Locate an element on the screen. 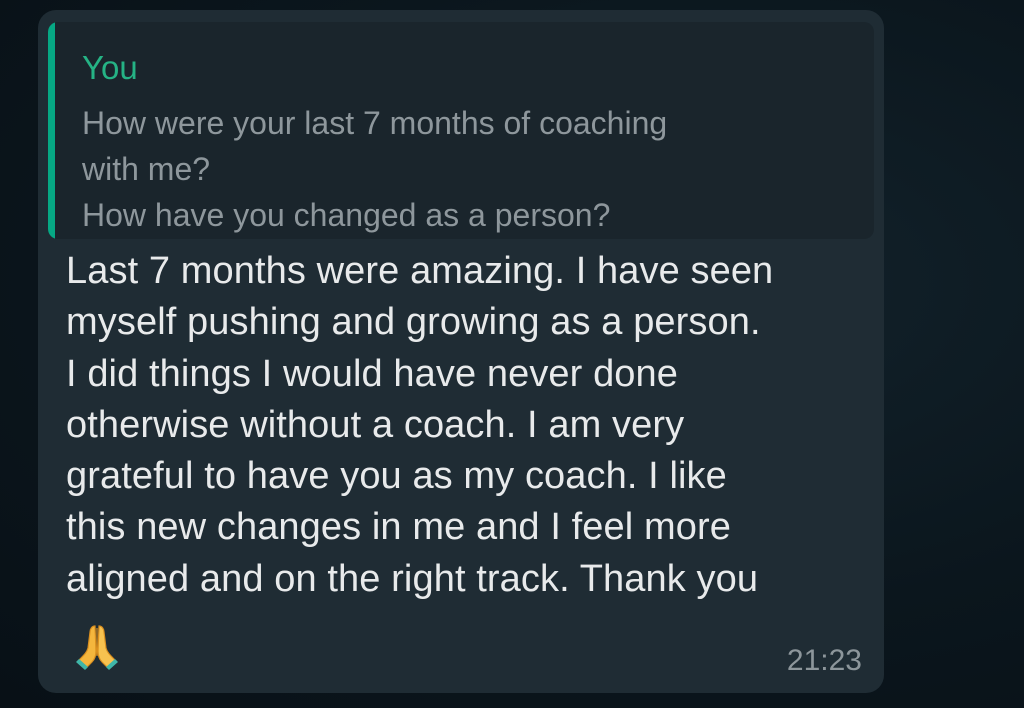 The width and height of the screenshot is (1024, 708). quote-accent-bar is located at coordinates (51, 130).